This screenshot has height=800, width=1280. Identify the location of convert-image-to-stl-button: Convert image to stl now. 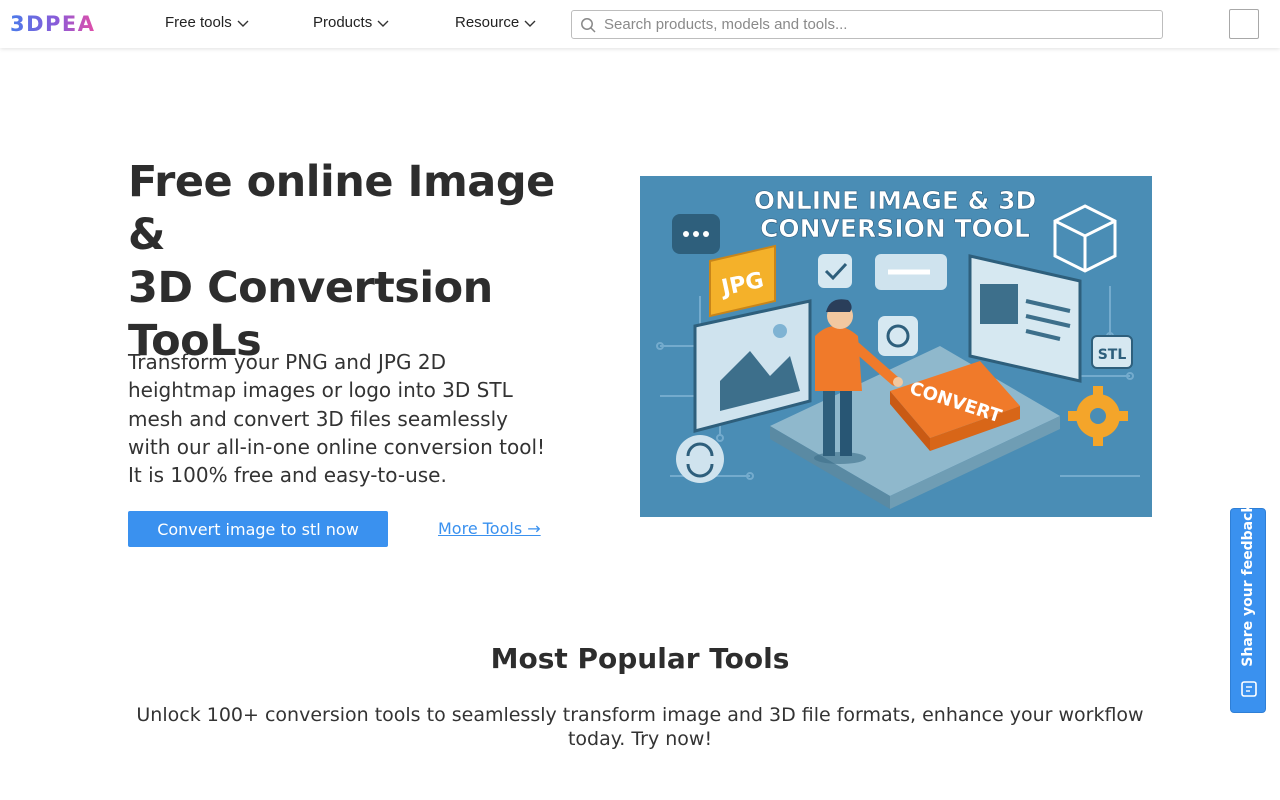
(258, 529).